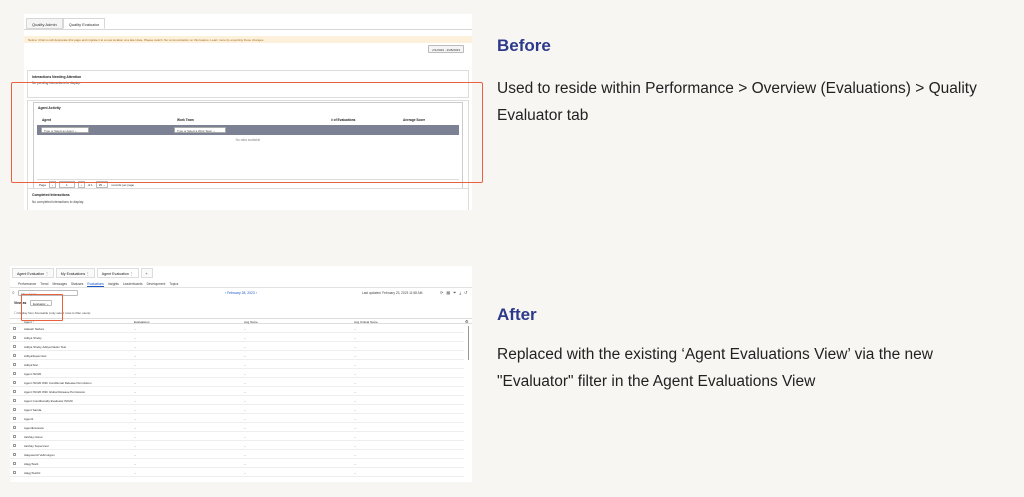  Describe the element at coordinates (241, 293) in the screenshot. I see `date-picker: ‹ February 28, 2023 ›` at that location.